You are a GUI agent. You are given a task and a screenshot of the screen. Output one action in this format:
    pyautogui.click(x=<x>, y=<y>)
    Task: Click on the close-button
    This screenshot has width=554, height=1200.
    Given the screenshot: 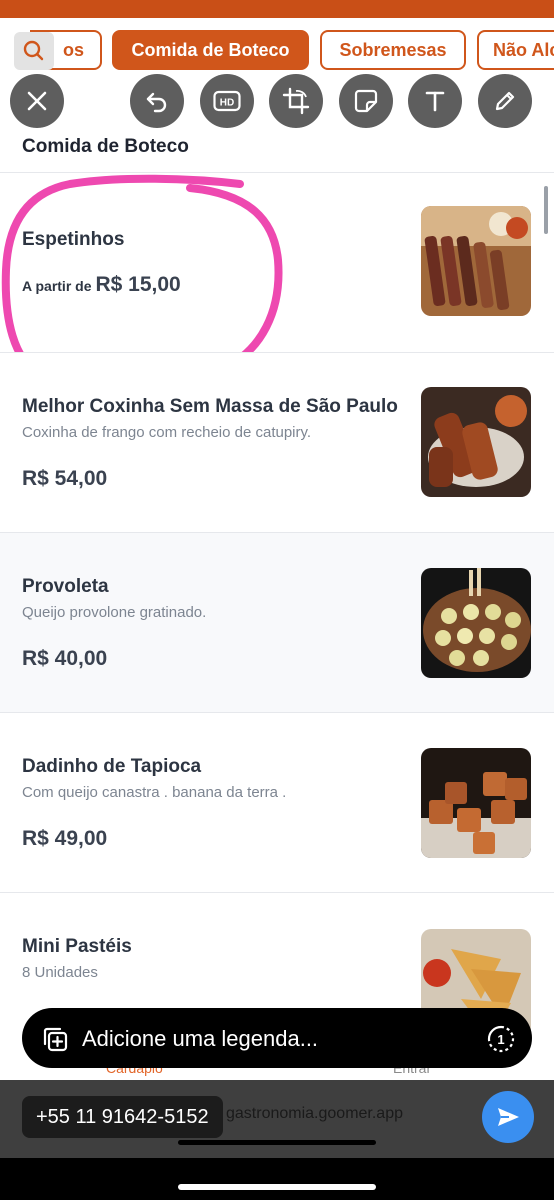 What is the action you would take?
    pyautogui.click(x=37, y=101)
    